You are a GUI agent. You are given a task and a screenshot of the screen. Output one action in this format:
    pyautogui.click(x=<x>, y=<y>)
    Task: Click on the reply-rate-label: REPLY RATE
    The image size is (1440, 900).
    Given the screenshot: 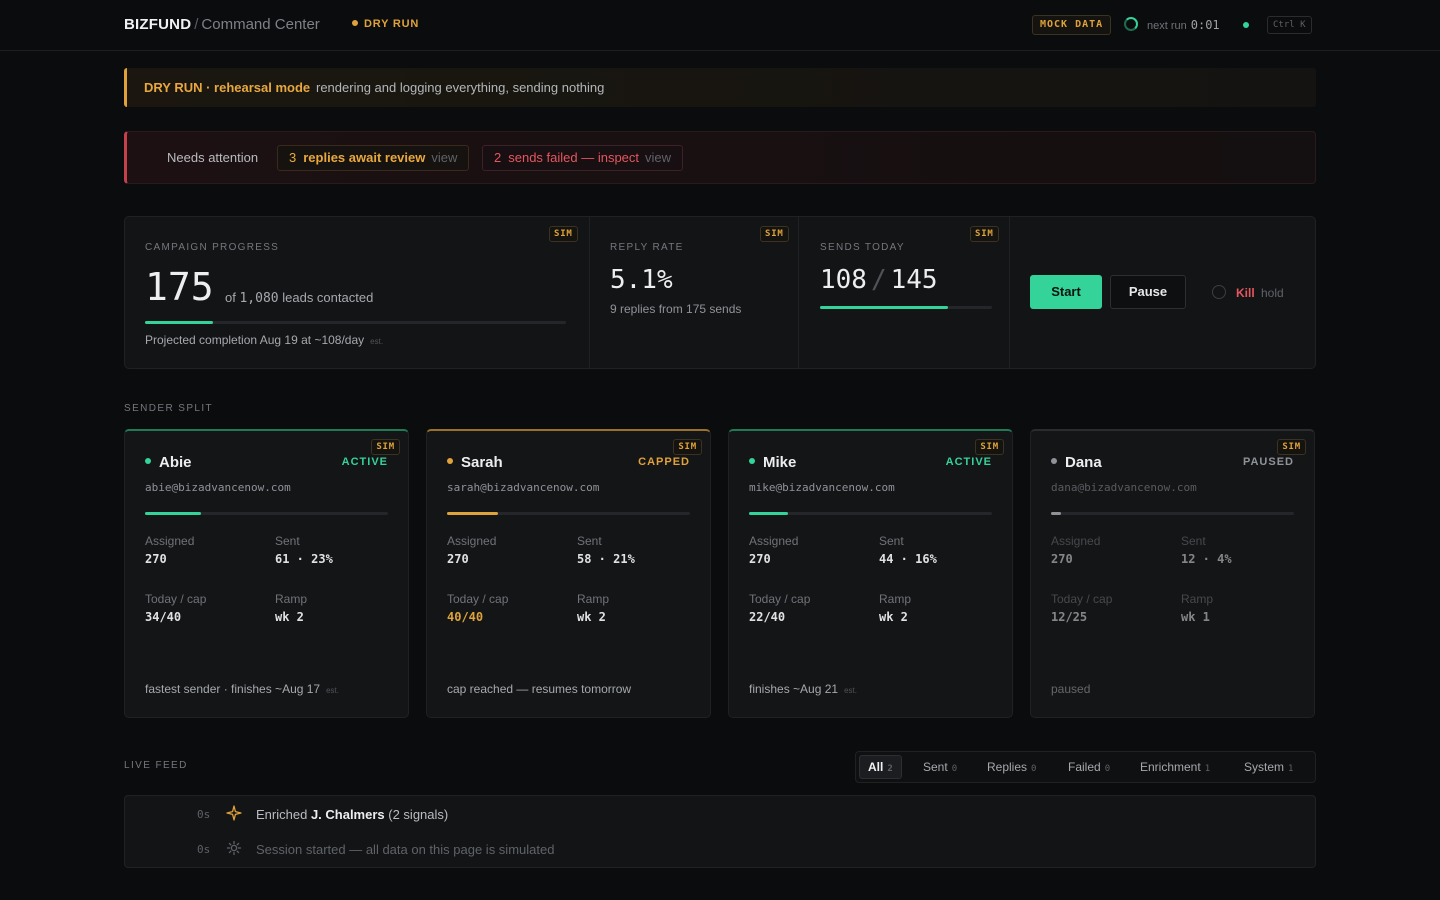 What is the action you would take?
    pyautogui.click(x=647, y=247)
    